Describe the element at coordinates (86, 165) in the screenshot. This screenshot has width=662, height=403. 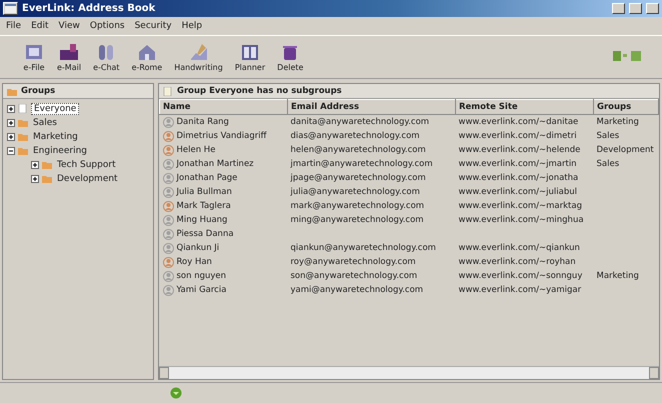
I see `tree-item: Tech Support` at that location.